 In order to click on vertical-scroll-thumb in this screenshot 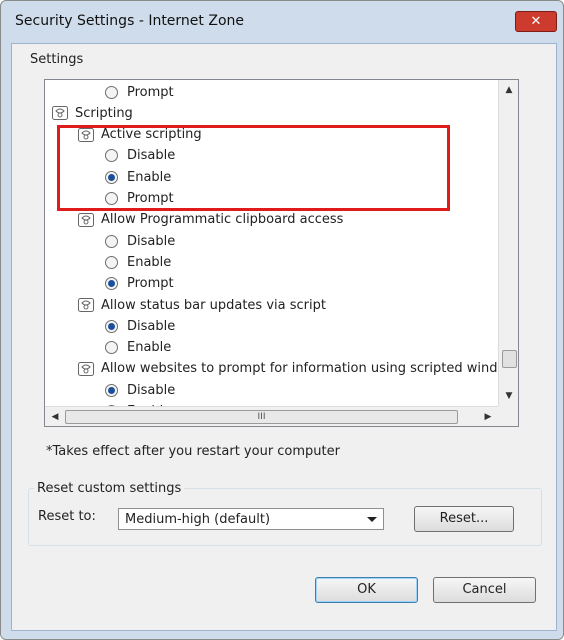, I will do `click(509, 359)`.